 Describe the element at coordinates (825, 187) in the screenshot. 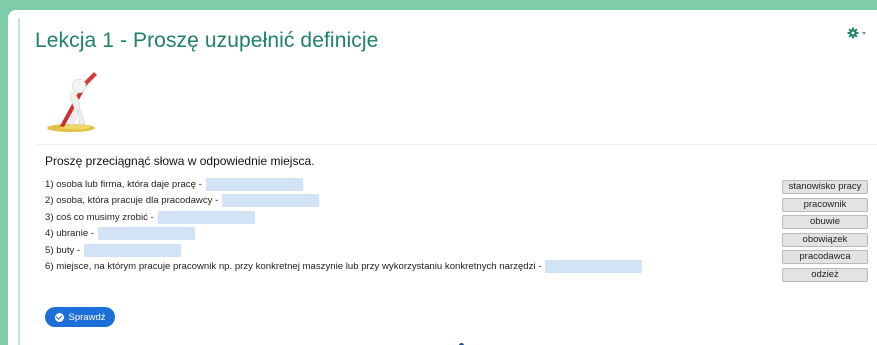

I see `word-tile: stanowisko pracy` at that location.